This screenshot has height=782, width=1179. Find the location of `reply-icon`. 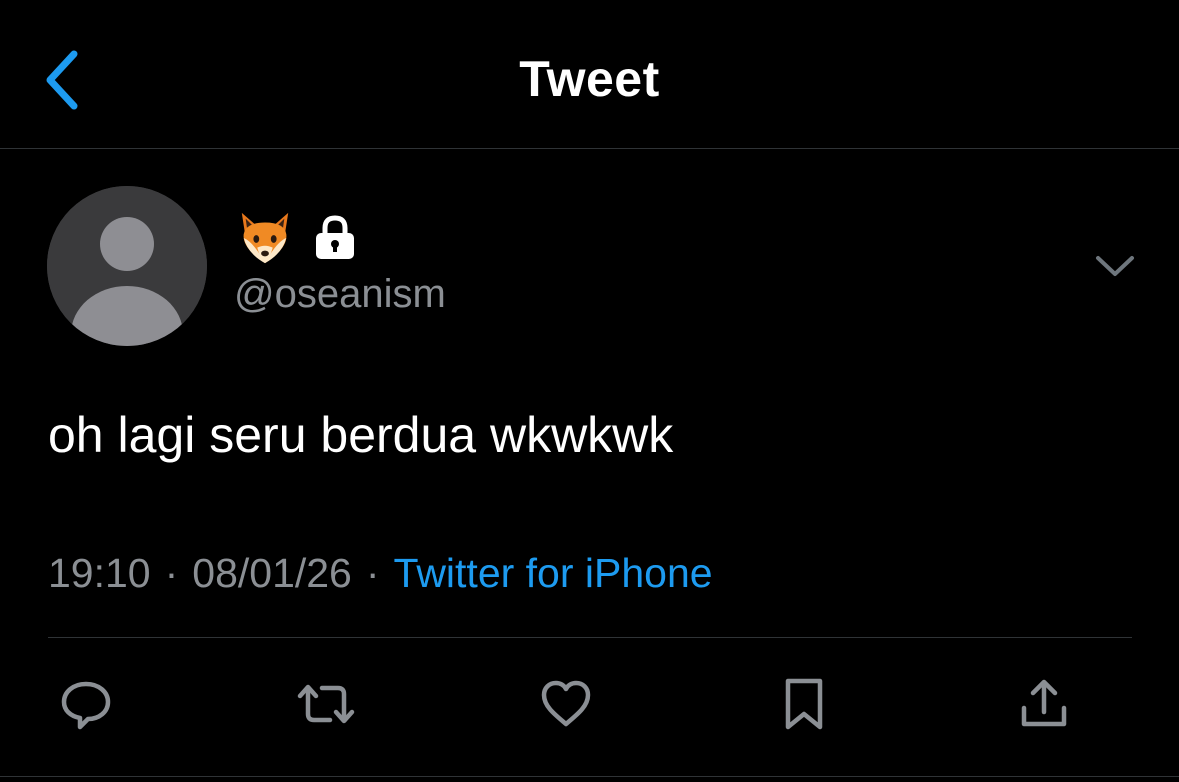

reply-icon is located at coordinates (86, 705).